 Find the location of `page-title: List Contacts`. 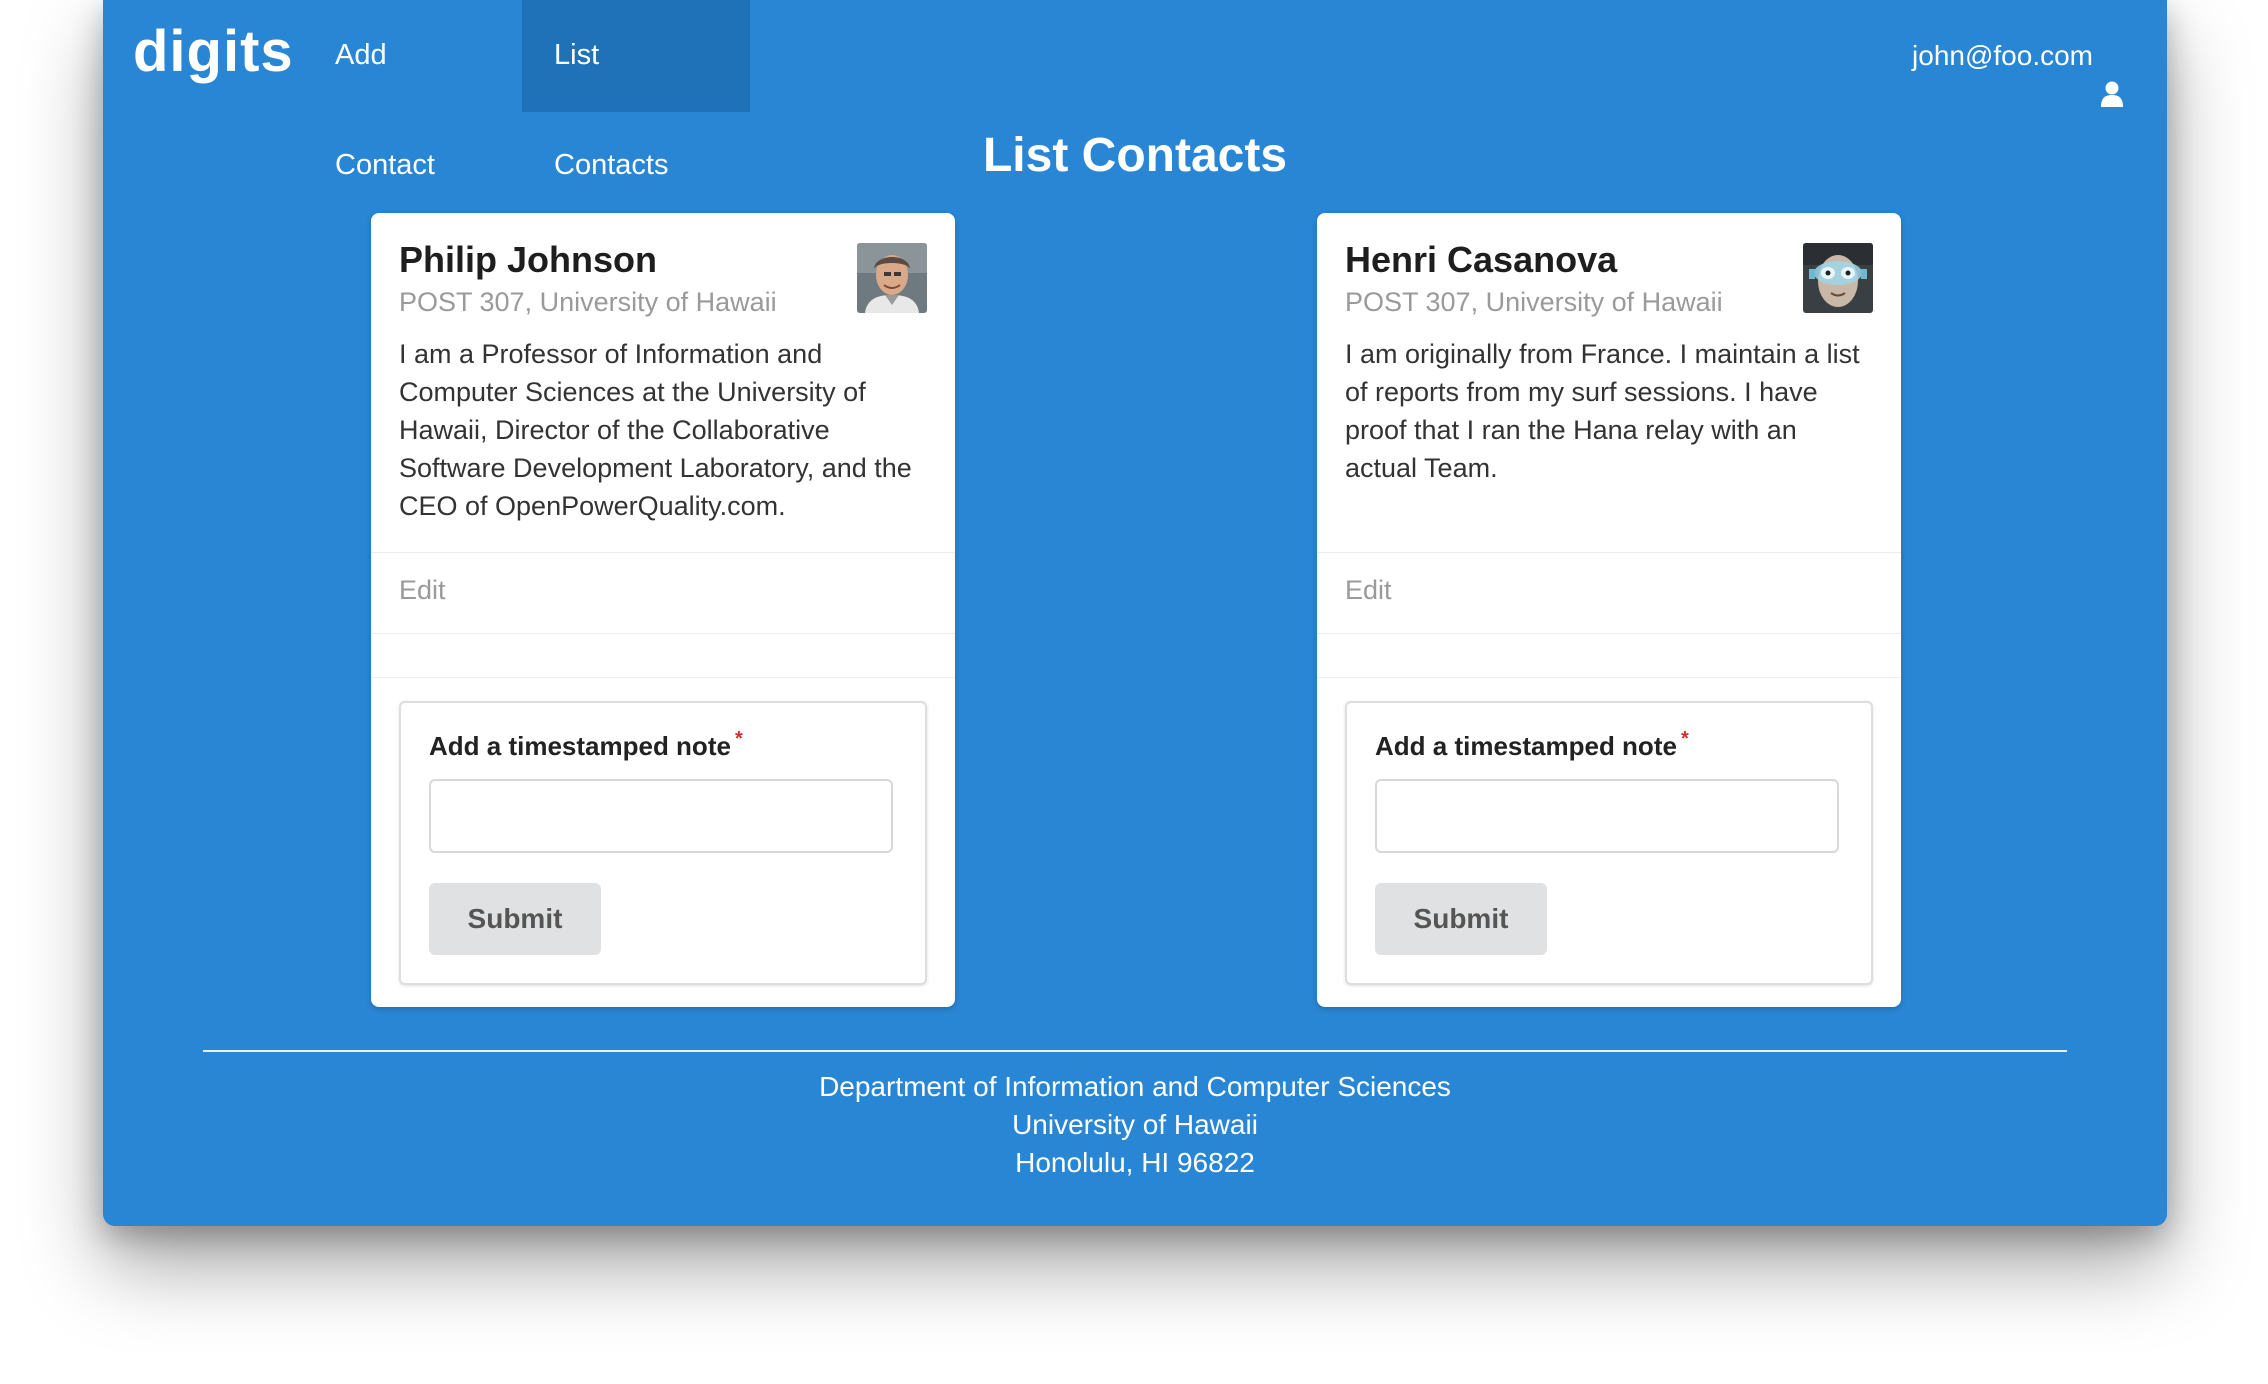

page-title: List Contacts is located at coordinates (1135, 155).